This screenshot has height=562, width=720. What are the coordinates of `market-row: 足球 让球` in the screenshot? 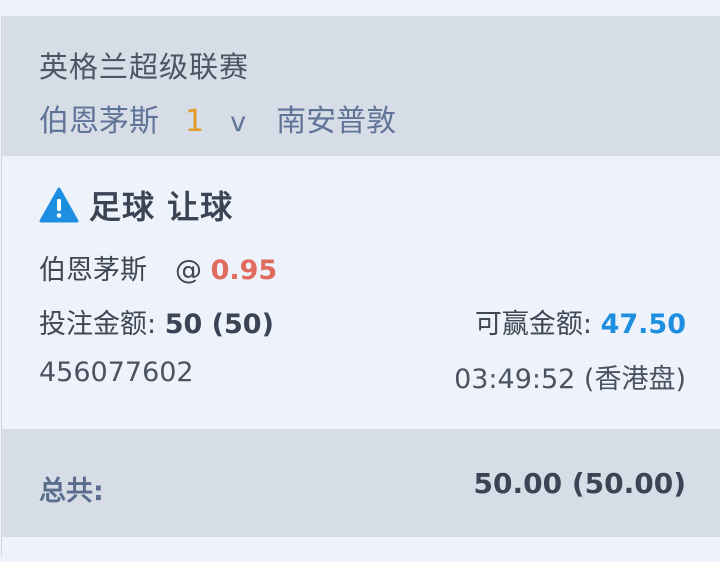 It's located at (136, 205).